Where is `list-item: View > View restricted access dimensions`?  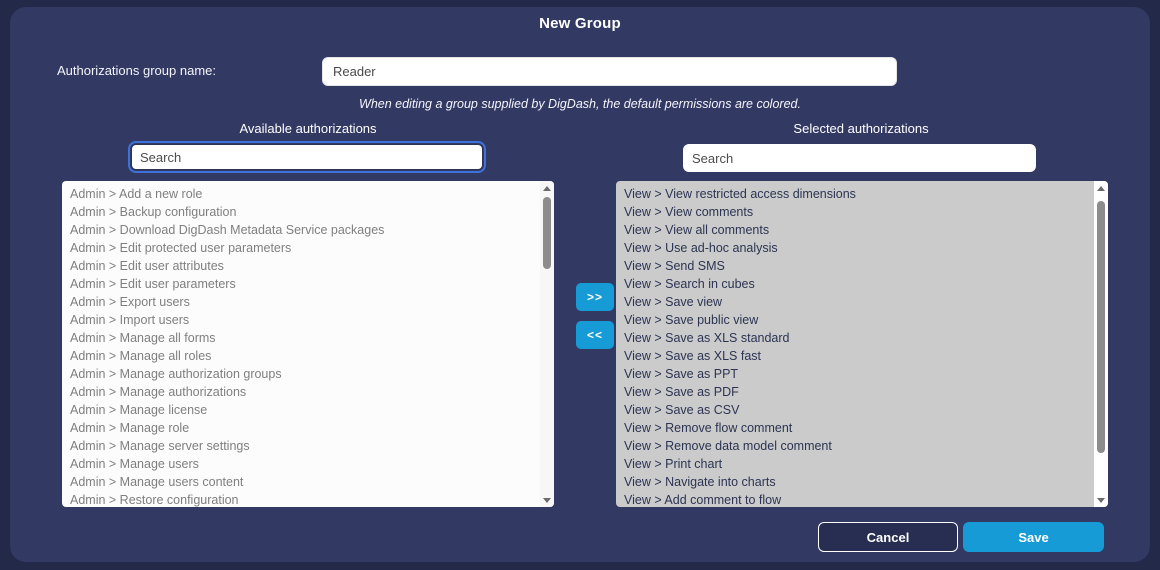
list-item: View > View restricted access dimensions is located at coordinates (859, 194).